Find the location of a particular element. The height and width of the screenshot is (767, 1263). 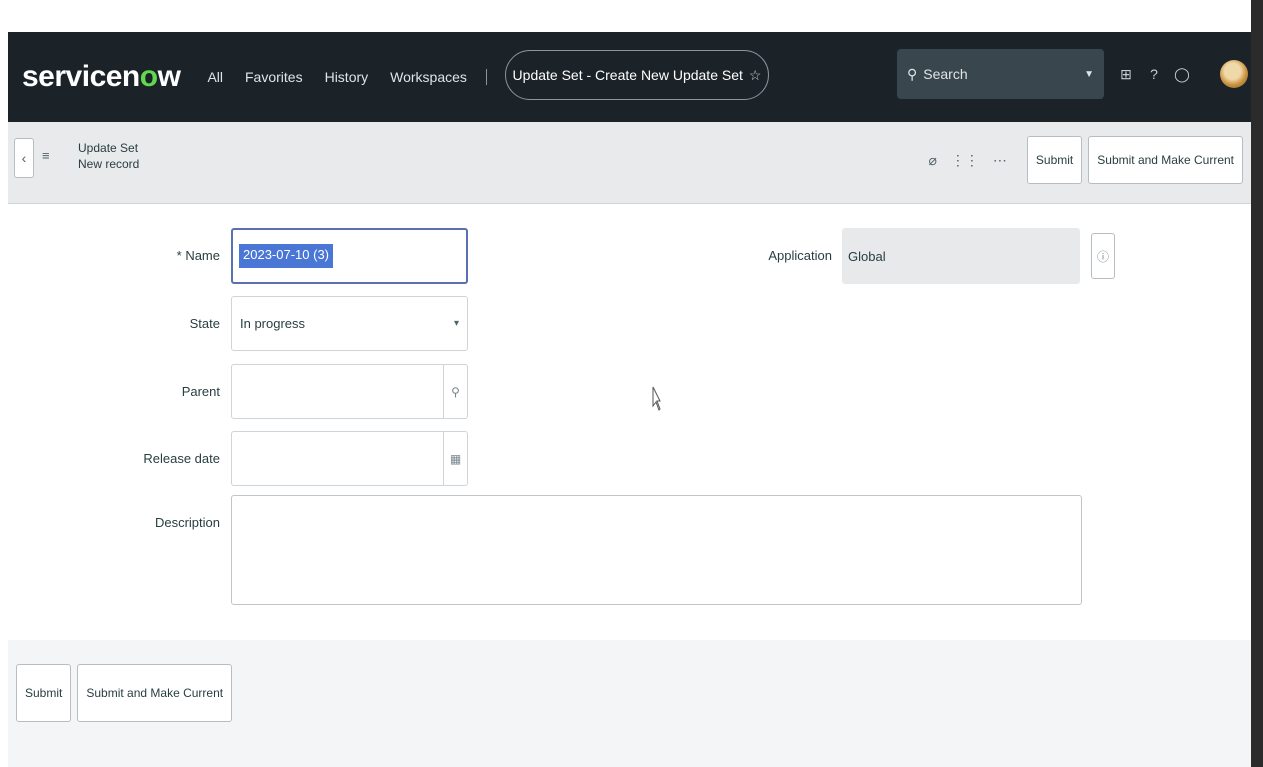

chevron-left-icon: ‹ is located at coordinates (24, 158).